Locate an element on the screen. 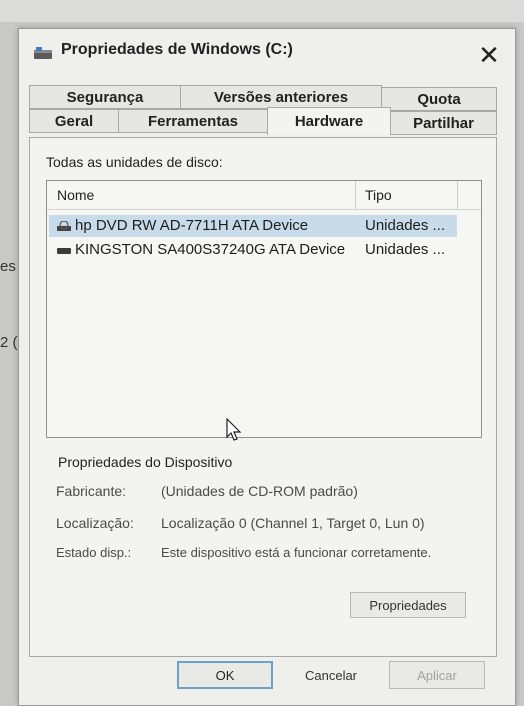 The height and width of the screenshot is (706, 524). tab-ferramentas: Ferramentas is located at coordinates (193, 121).